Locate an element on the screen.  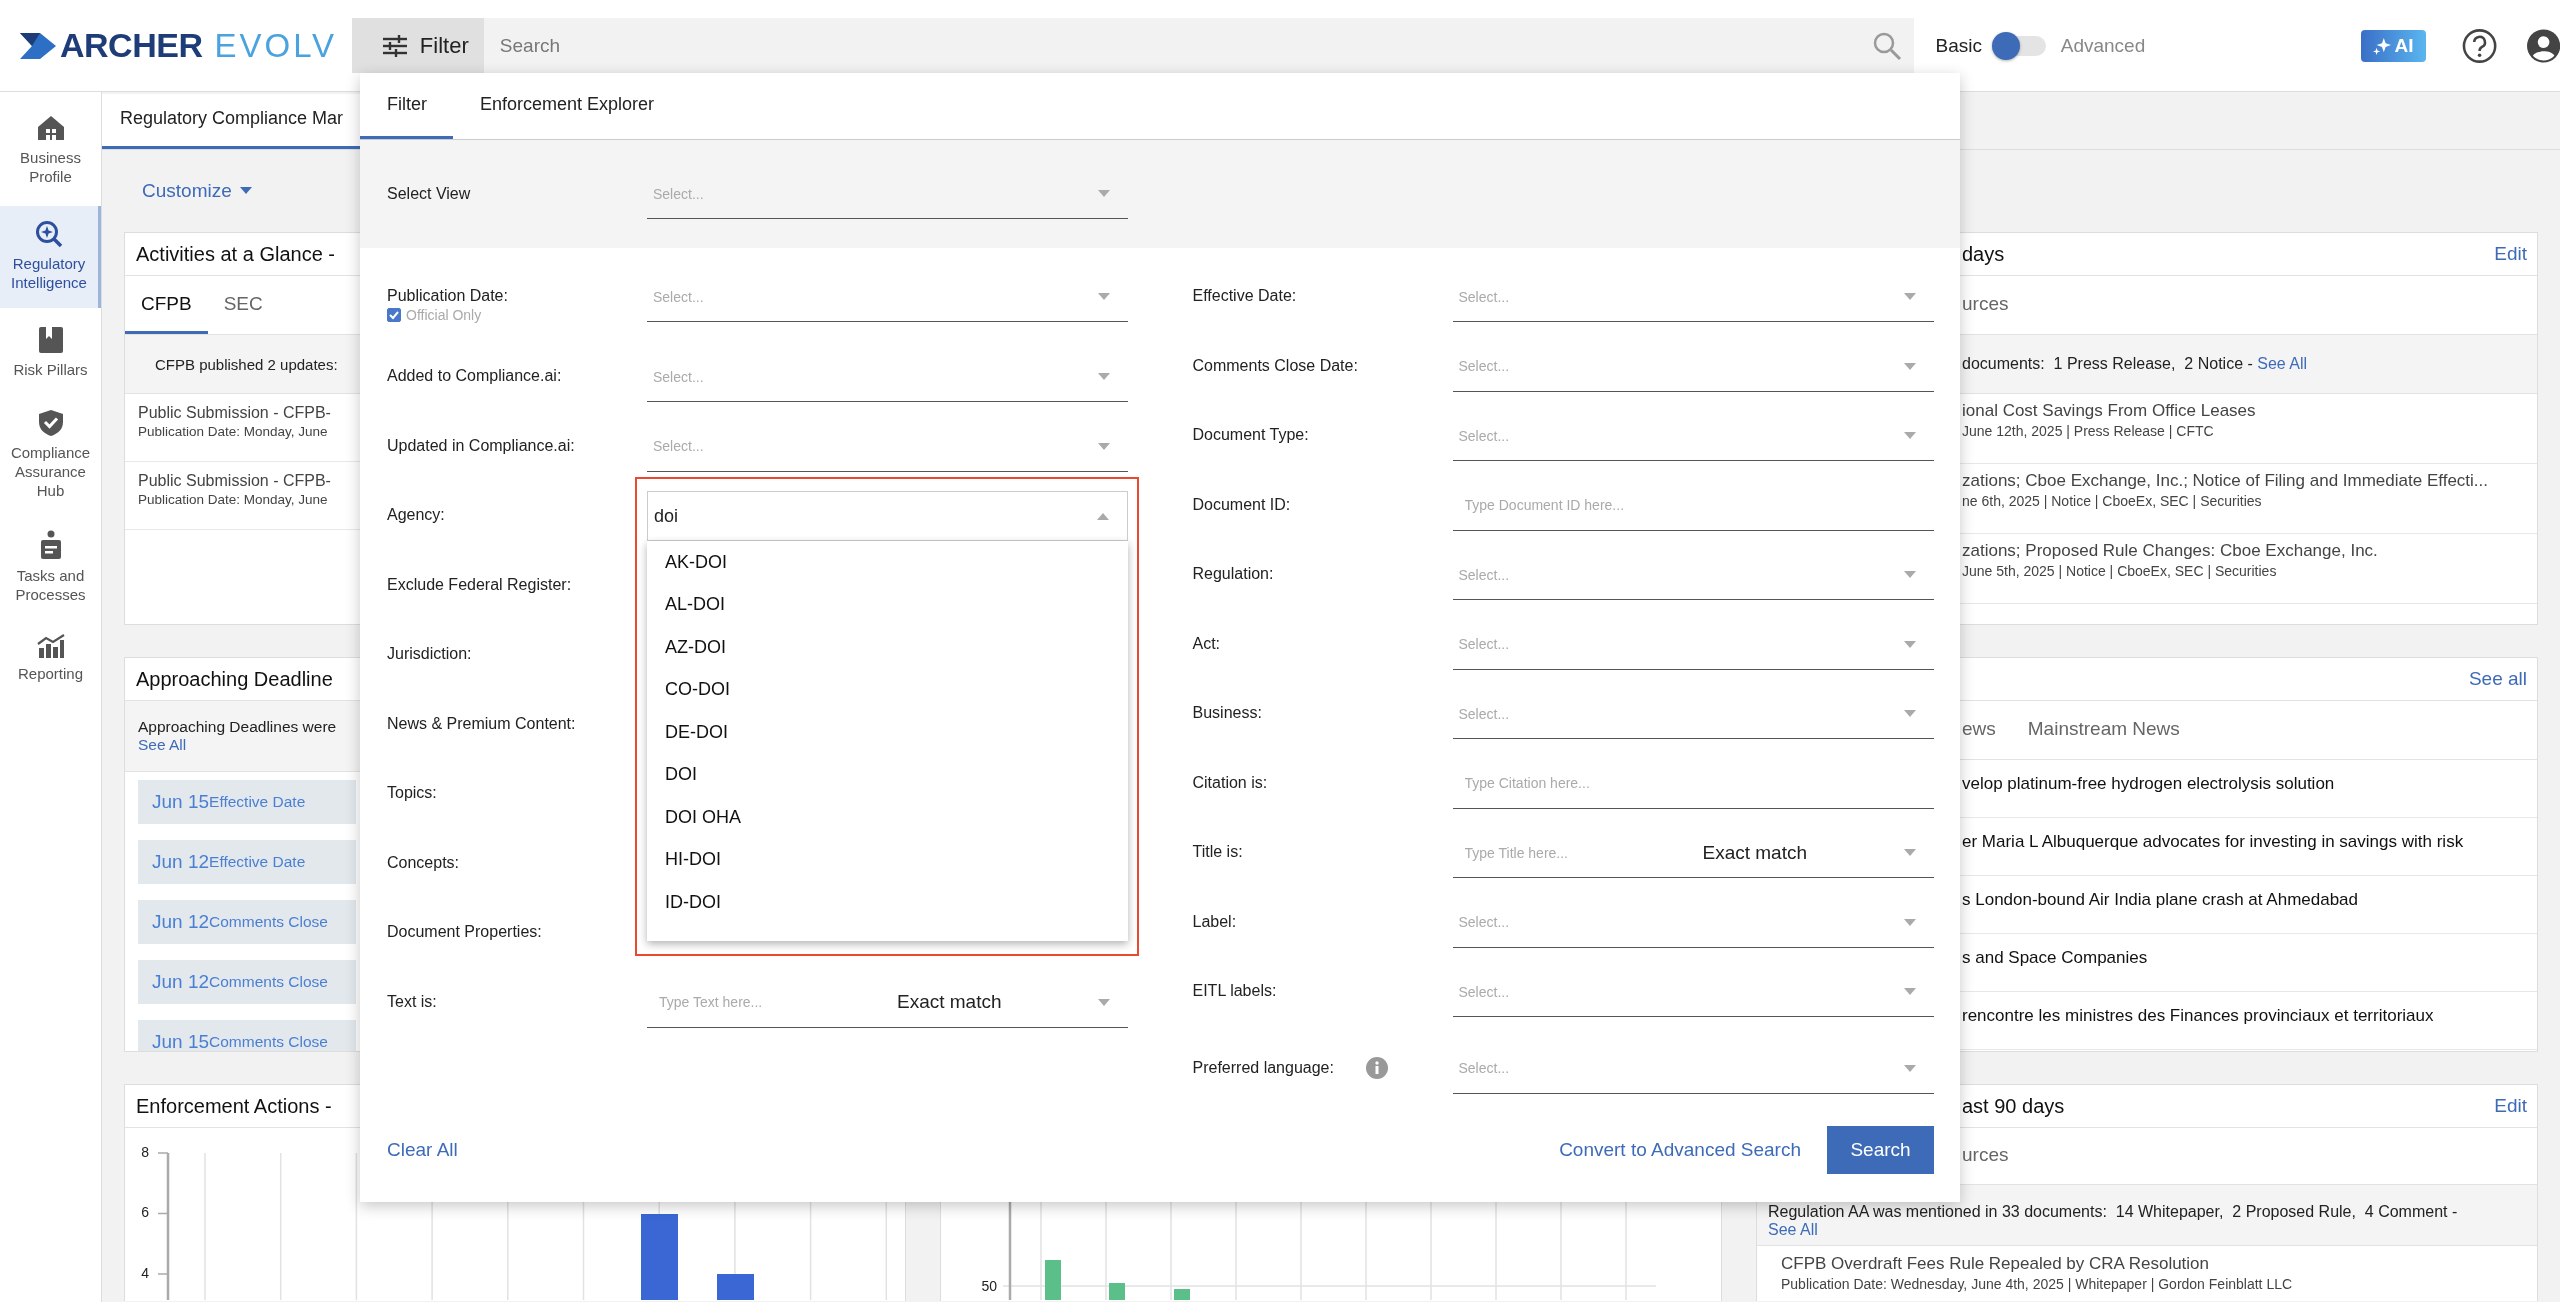
mode-toggle is located at coordinates (2018, 45).